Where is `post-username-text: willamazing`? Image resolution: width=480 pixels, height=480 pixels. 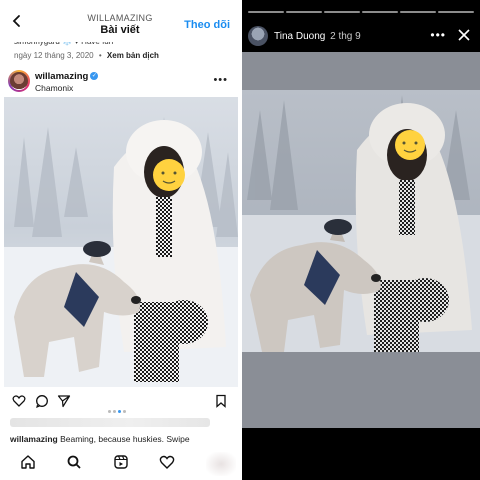
post-username-text: willamazing is located at coordinates (61, 76).